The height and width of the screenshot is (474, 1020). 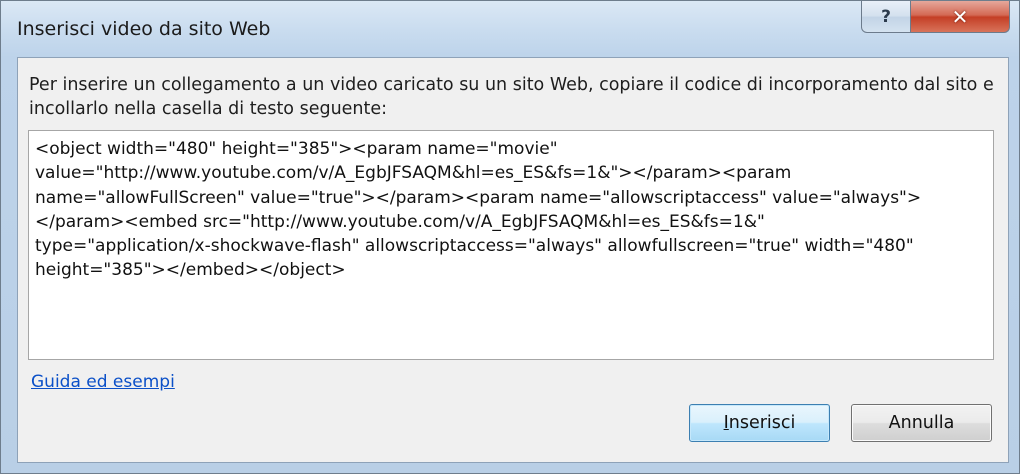 I want to click on insert-button-label: nserisci, so click(x=762, y=423).